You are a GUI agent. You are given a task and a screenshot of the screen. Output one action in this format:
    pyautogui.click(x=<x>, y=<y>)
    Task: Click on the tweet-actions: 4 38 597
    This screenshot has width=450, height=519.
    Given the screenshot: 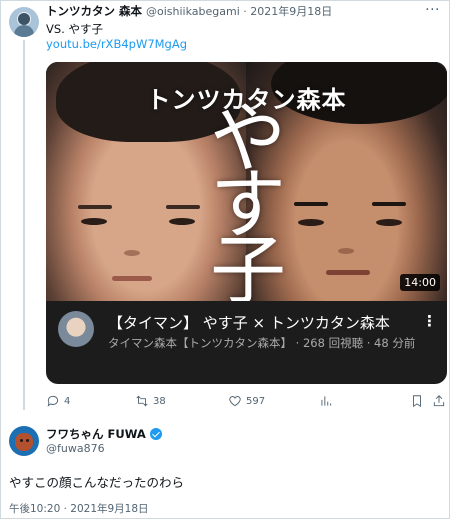 What is the action you would take?
    pyautogui.click(x=246, y=401)
    